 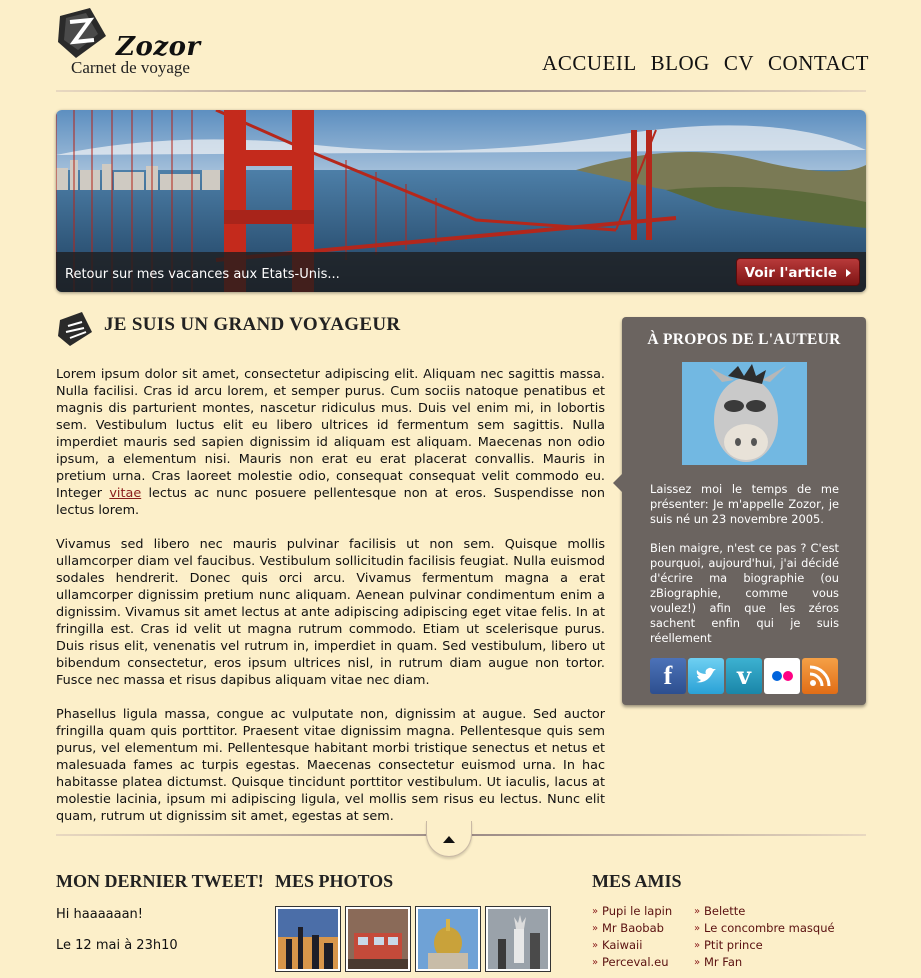 What do you see at coordinates (117, 945) in the screenshot?
I see `tweet-date: Le 12 mai à 23h10` at bounding box center [117, 945].